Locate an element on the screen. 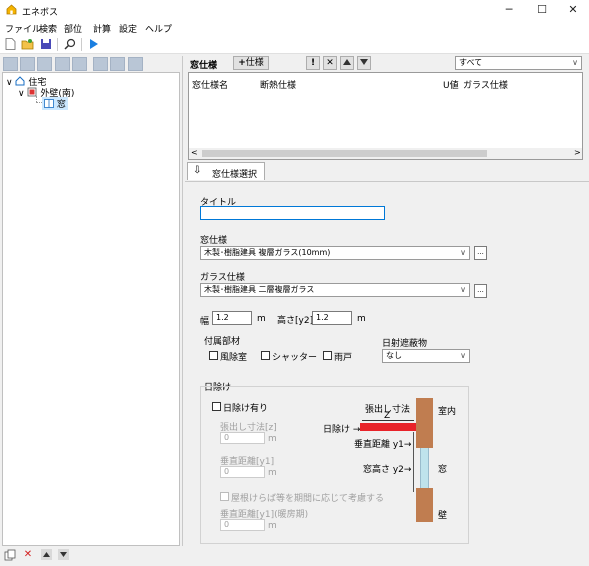 The width and height of the screenshot is (589, 566). delete-icon: ✕ is located at coordinates (28, 555).